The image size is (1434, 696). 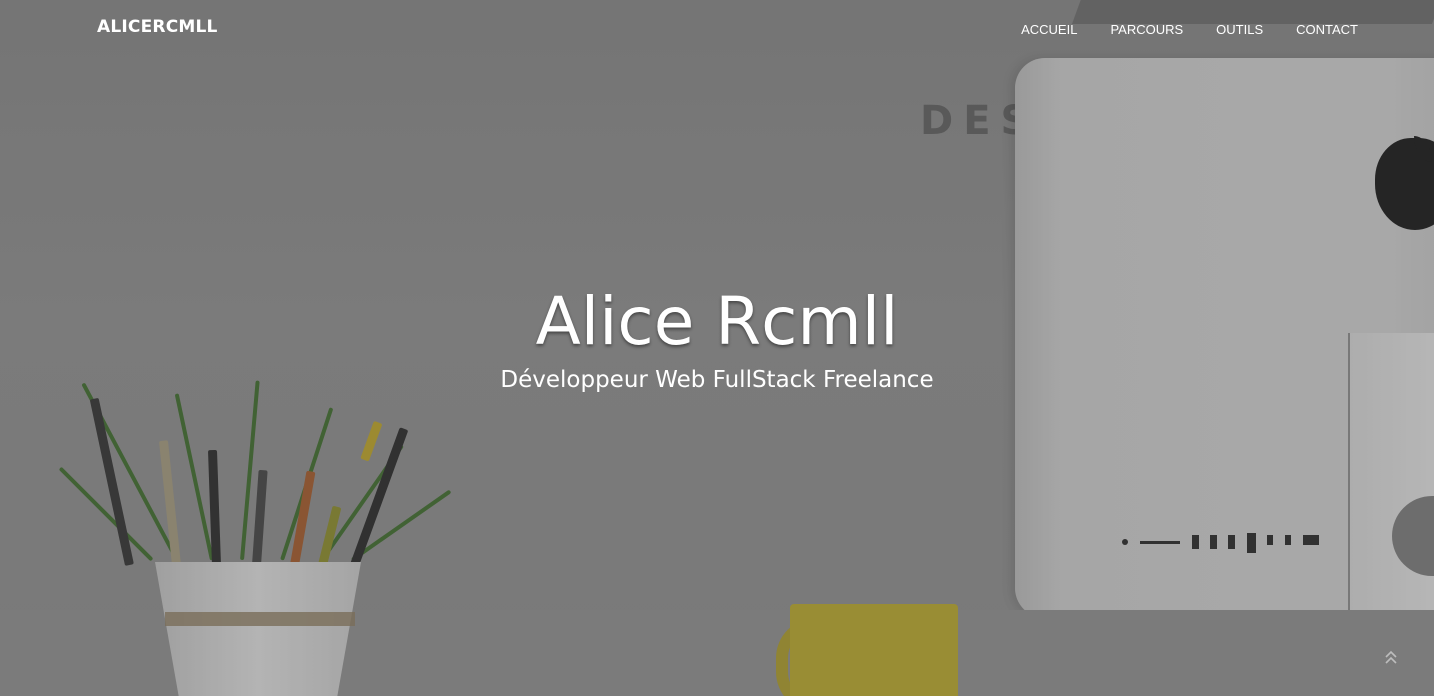 What do you see at coordinates (157, 27) in the screenshot?
I see `brand-logo-link: ALICERCMLL` at bounding box center [157, 27].